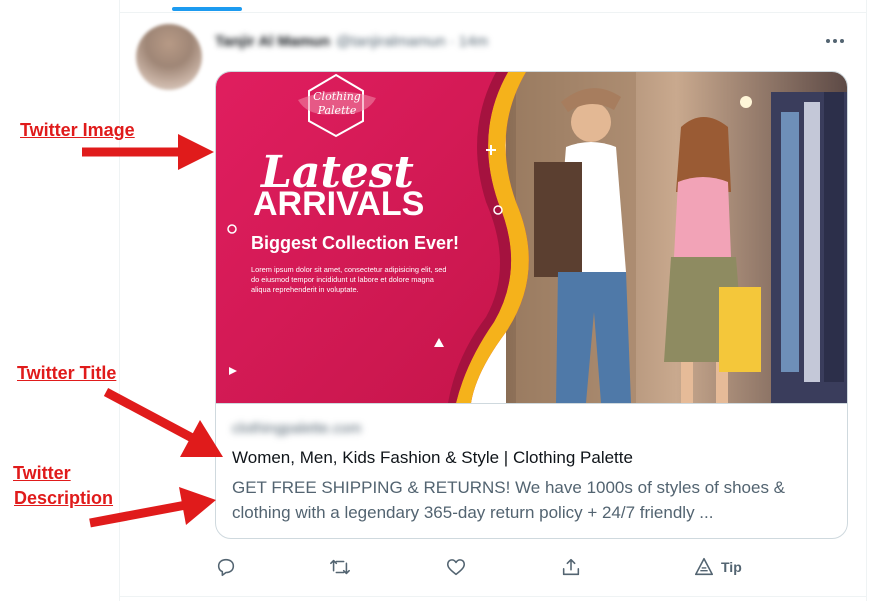  I want to click on author-handle-time: @tanjiralmamun · 14m, so click(412, 41).